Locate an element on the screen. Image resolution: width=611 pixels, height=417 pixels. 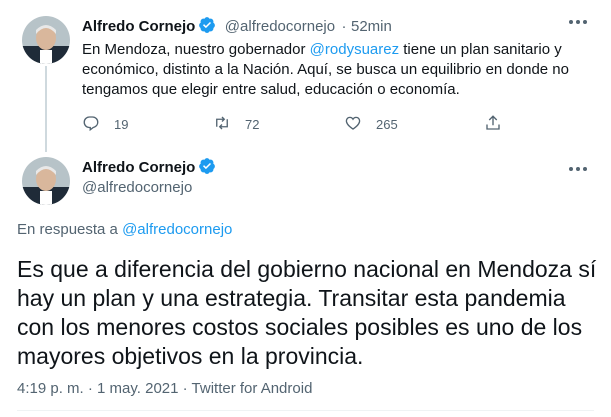
heart-icon is located at coordinates (353, 124).